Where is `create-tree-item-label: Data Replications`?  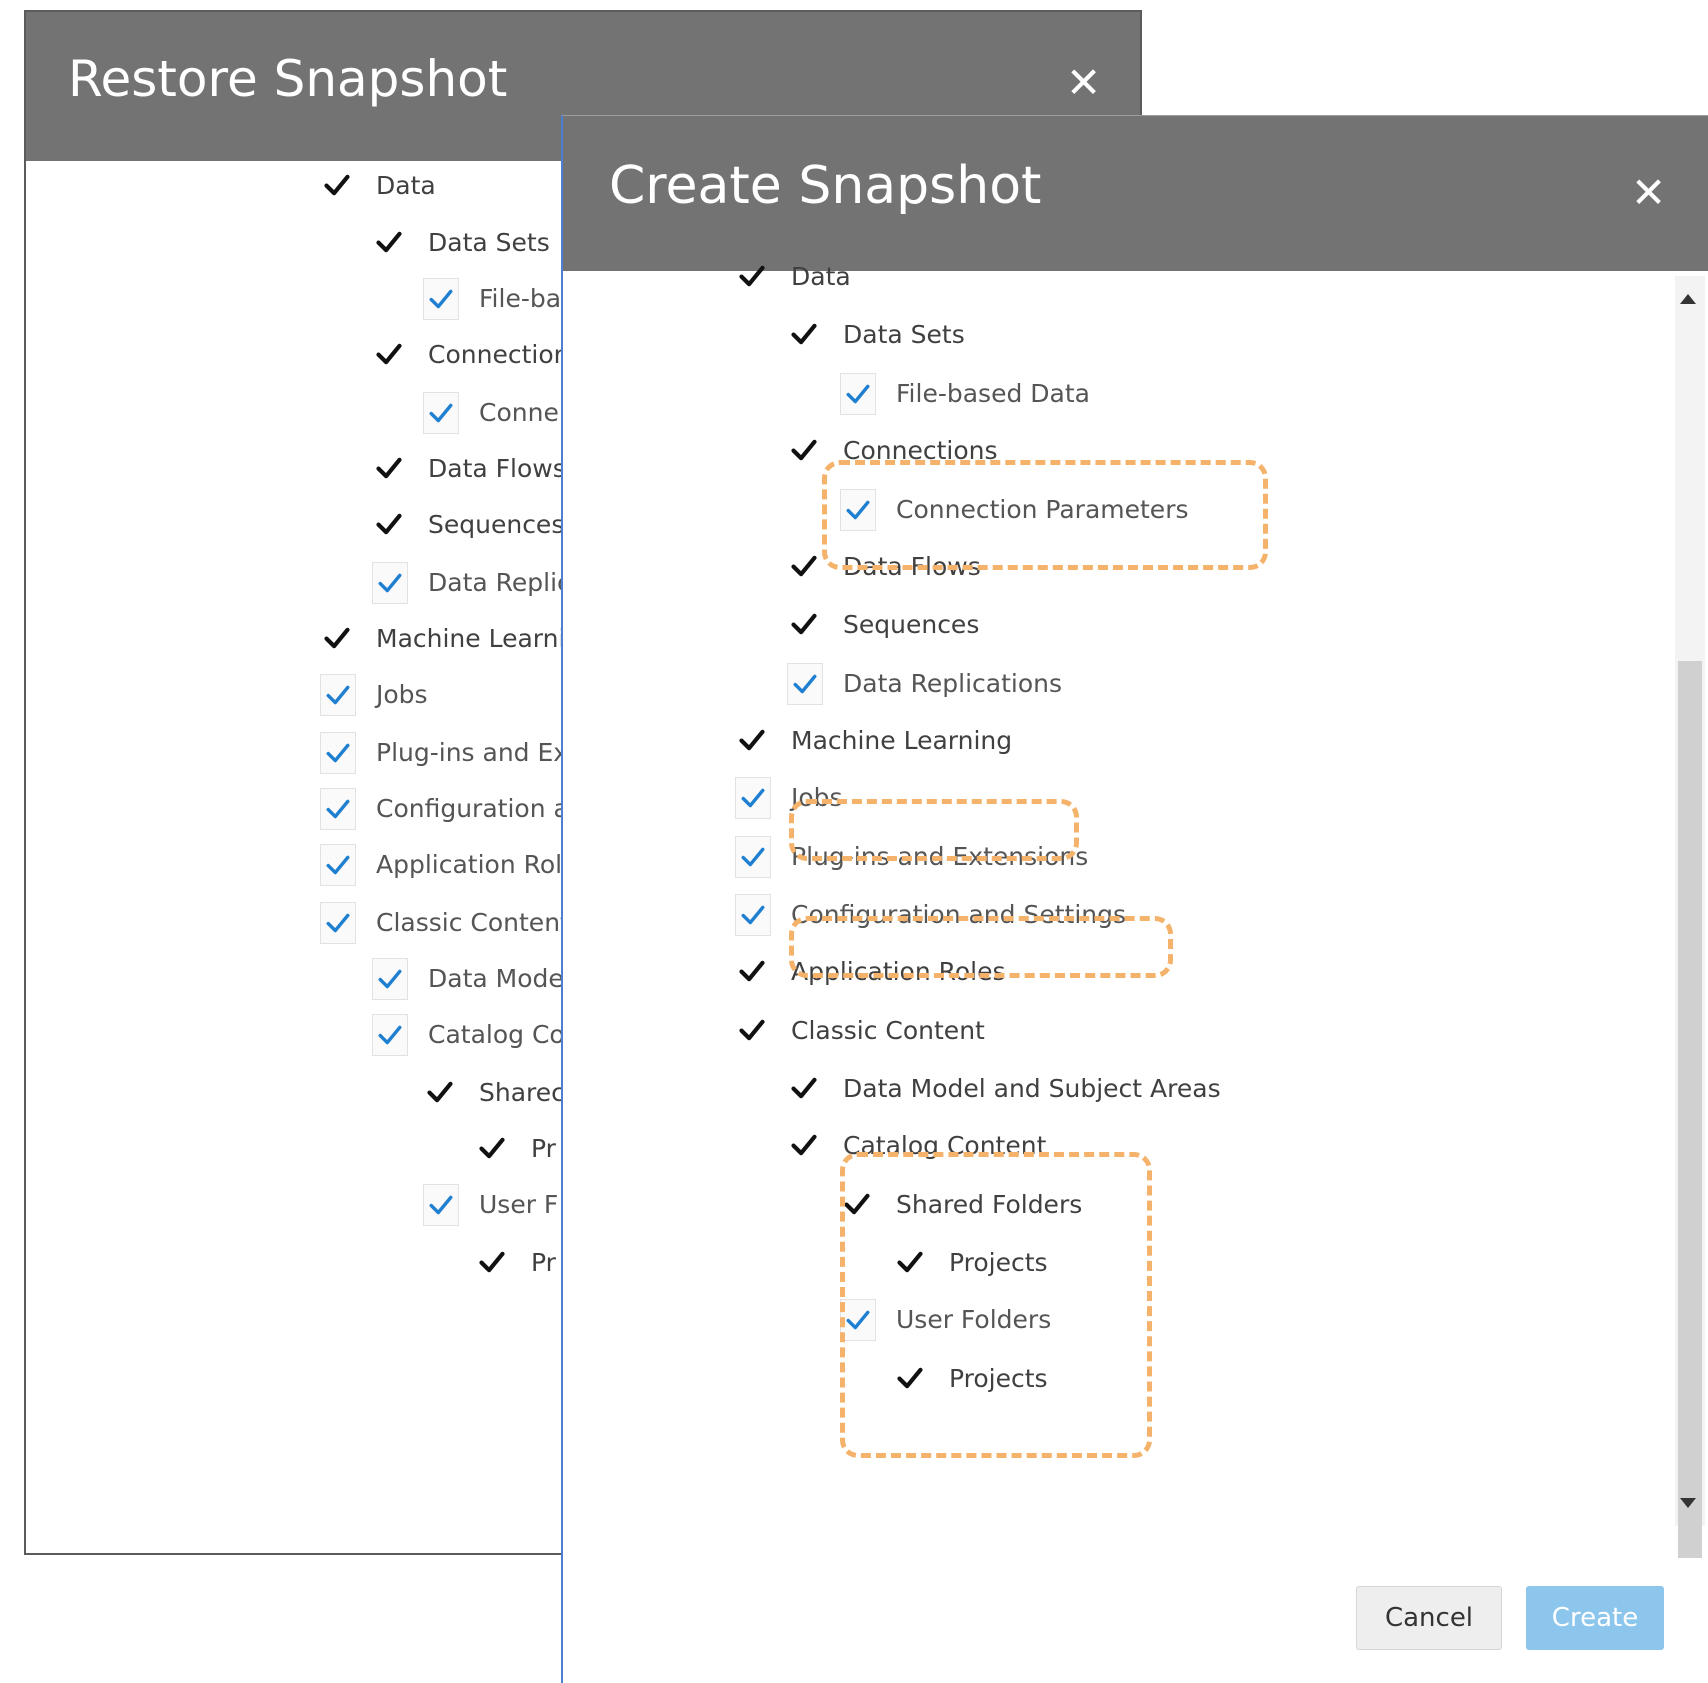
create-tree-item-label: Data Replications is located at coordinates (953, 683).